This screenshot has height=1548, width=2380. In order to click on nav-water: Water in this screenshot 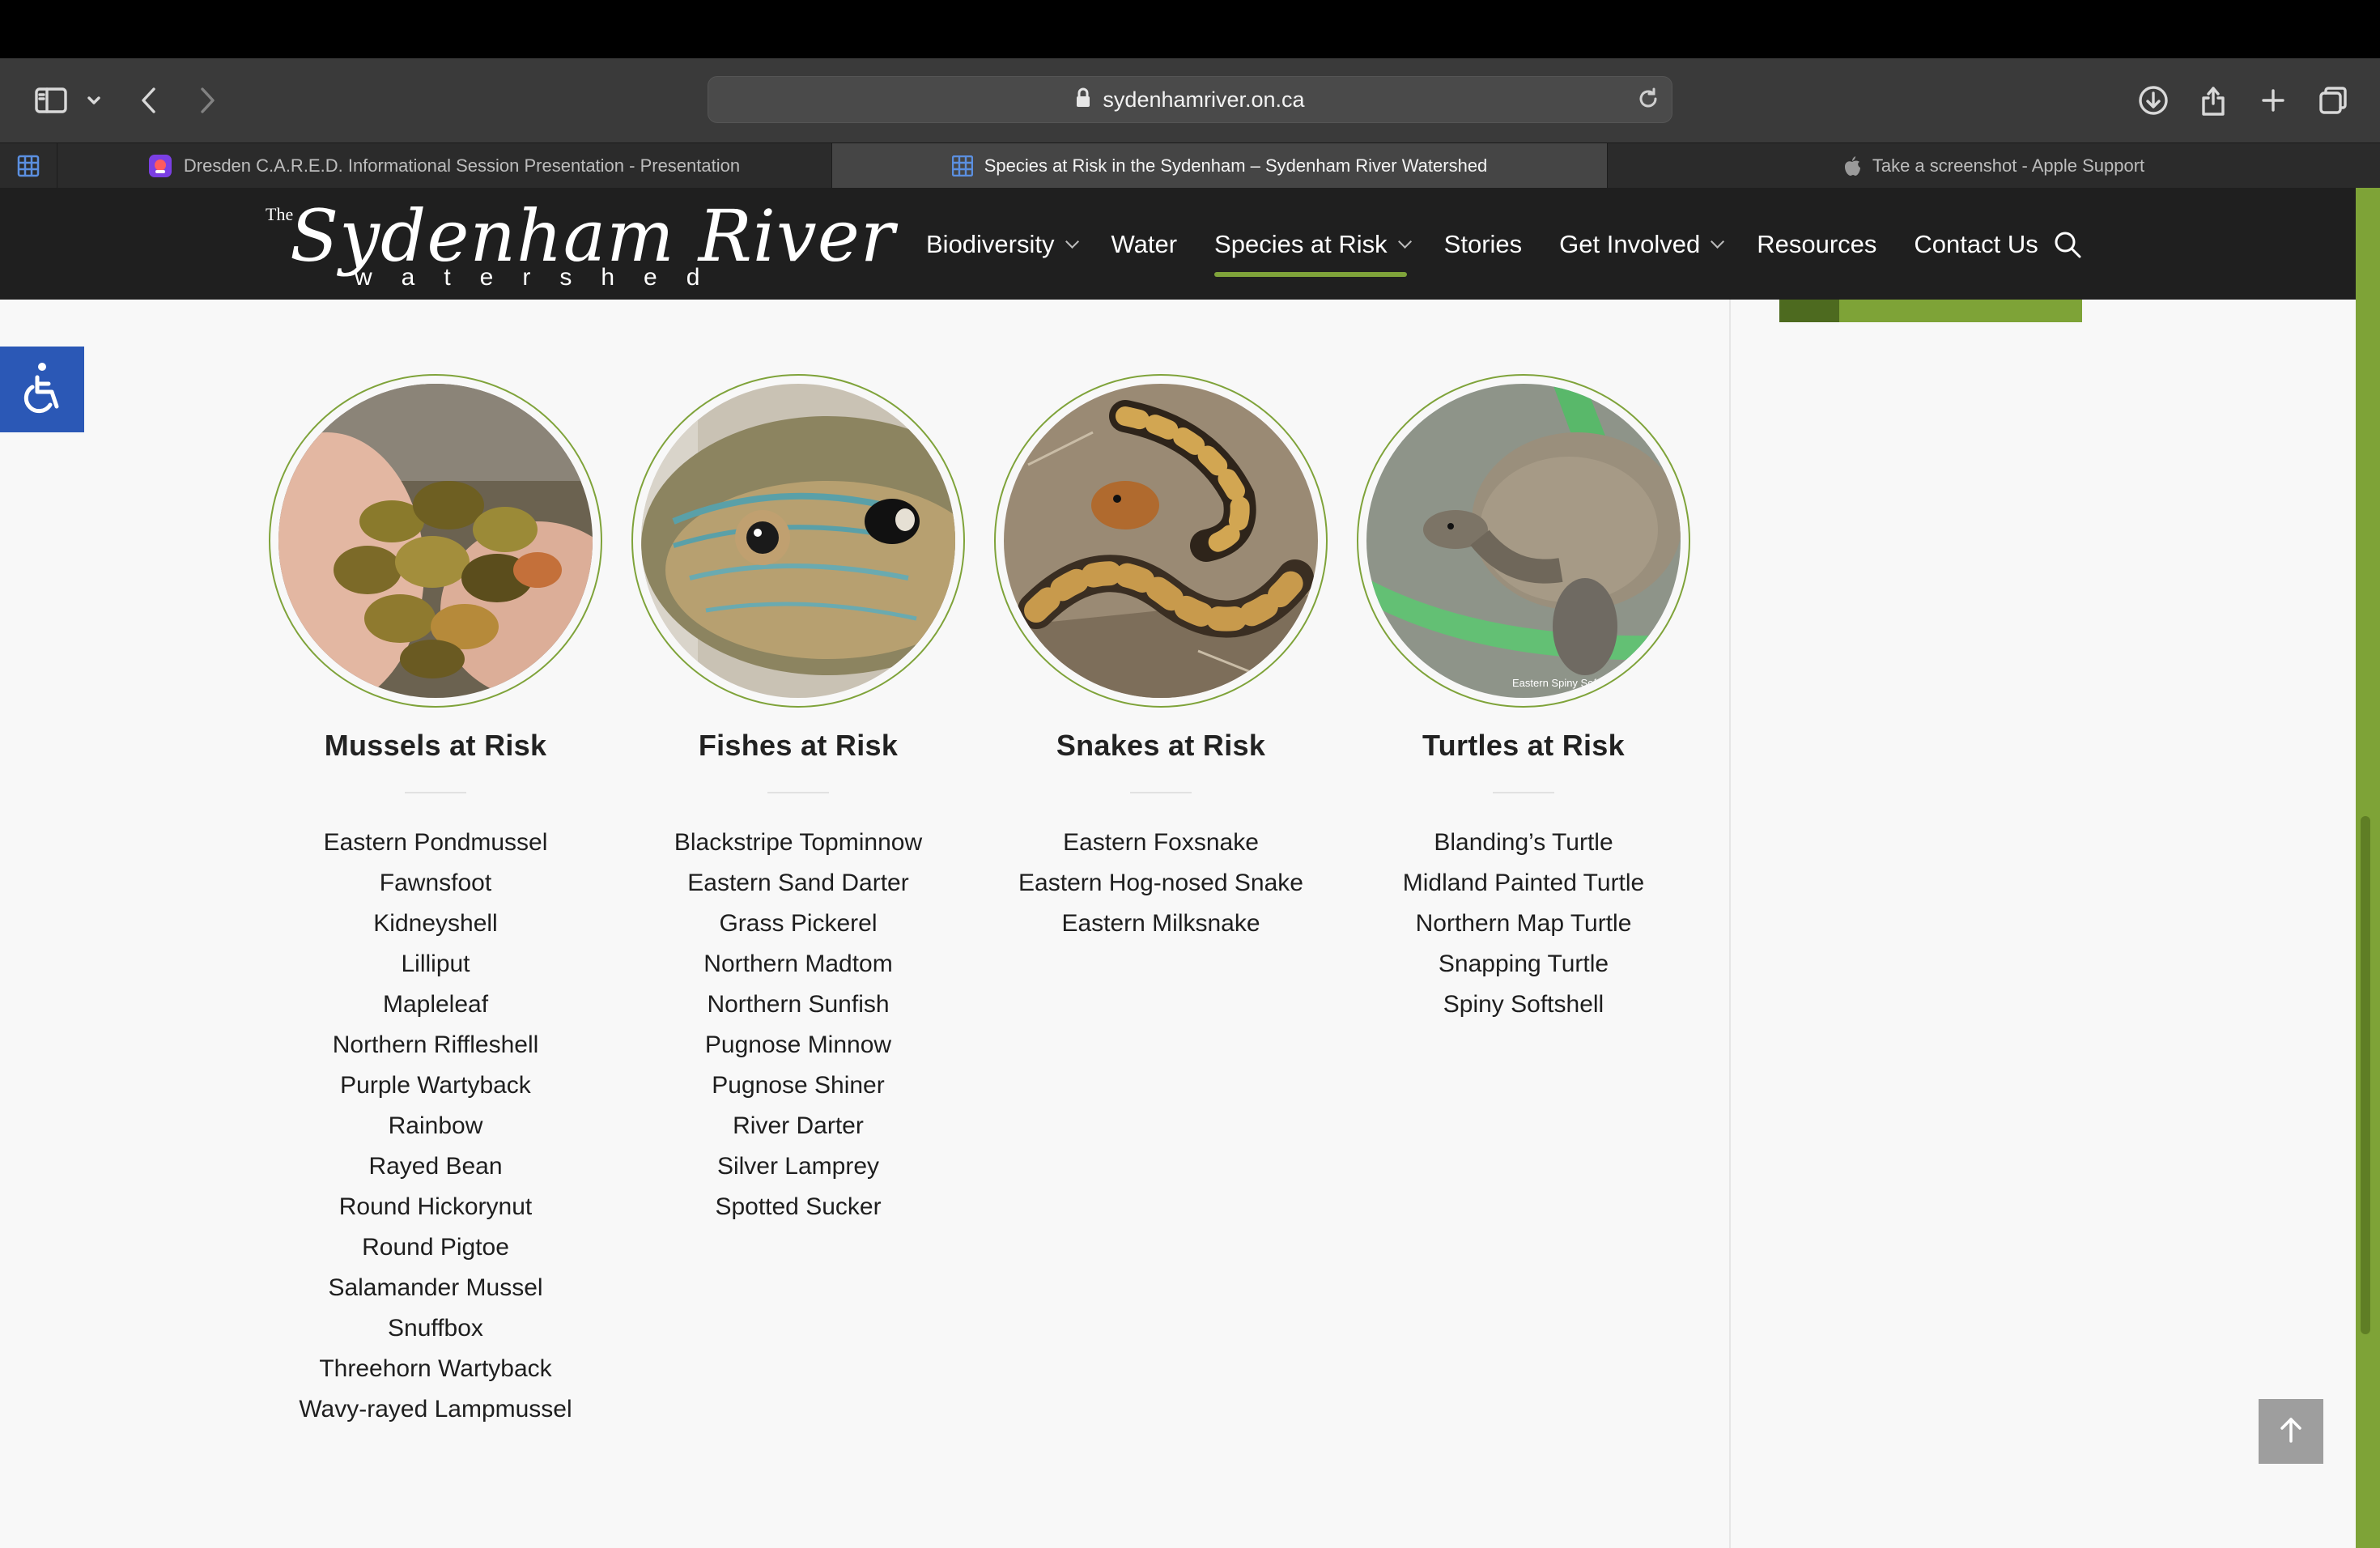, I will do `click(1144, 244)`.